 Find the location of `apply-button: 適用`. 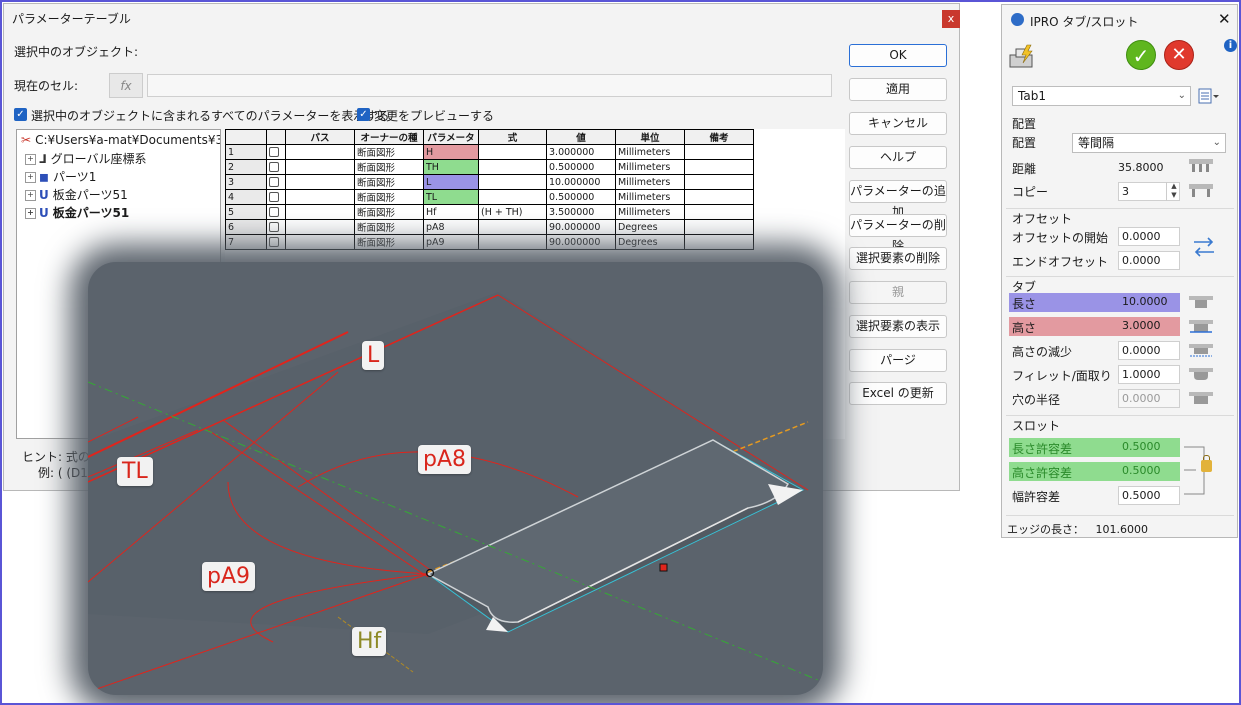

apply-button: 適用 is located at coordinates (898, 89).